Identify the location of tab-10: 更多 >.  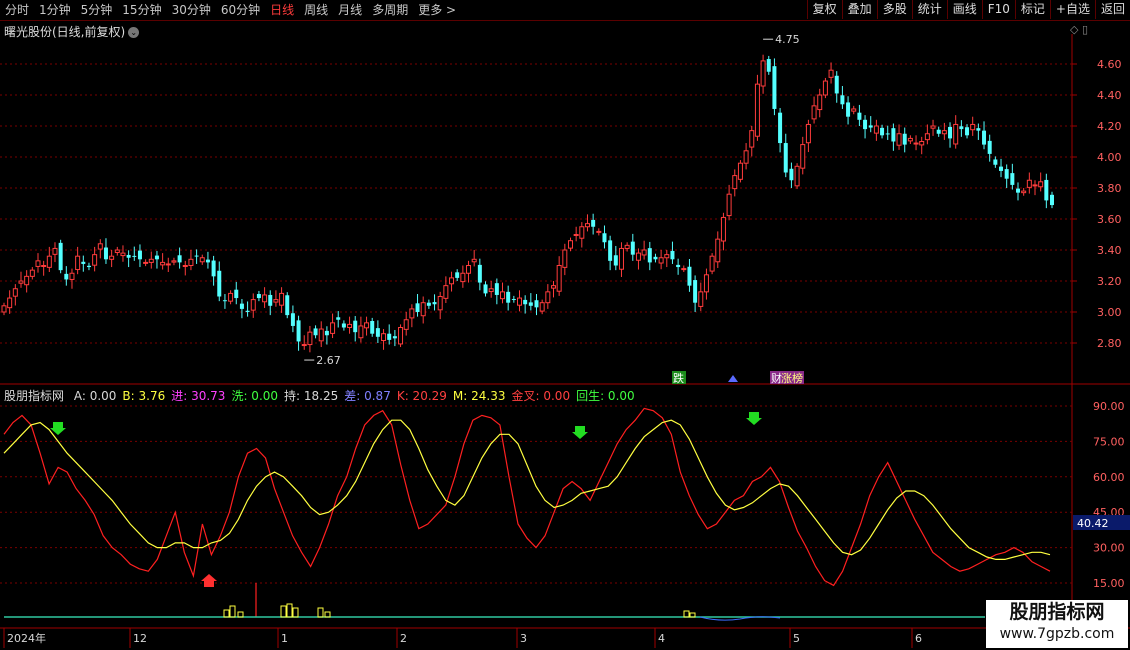
(437, 10).